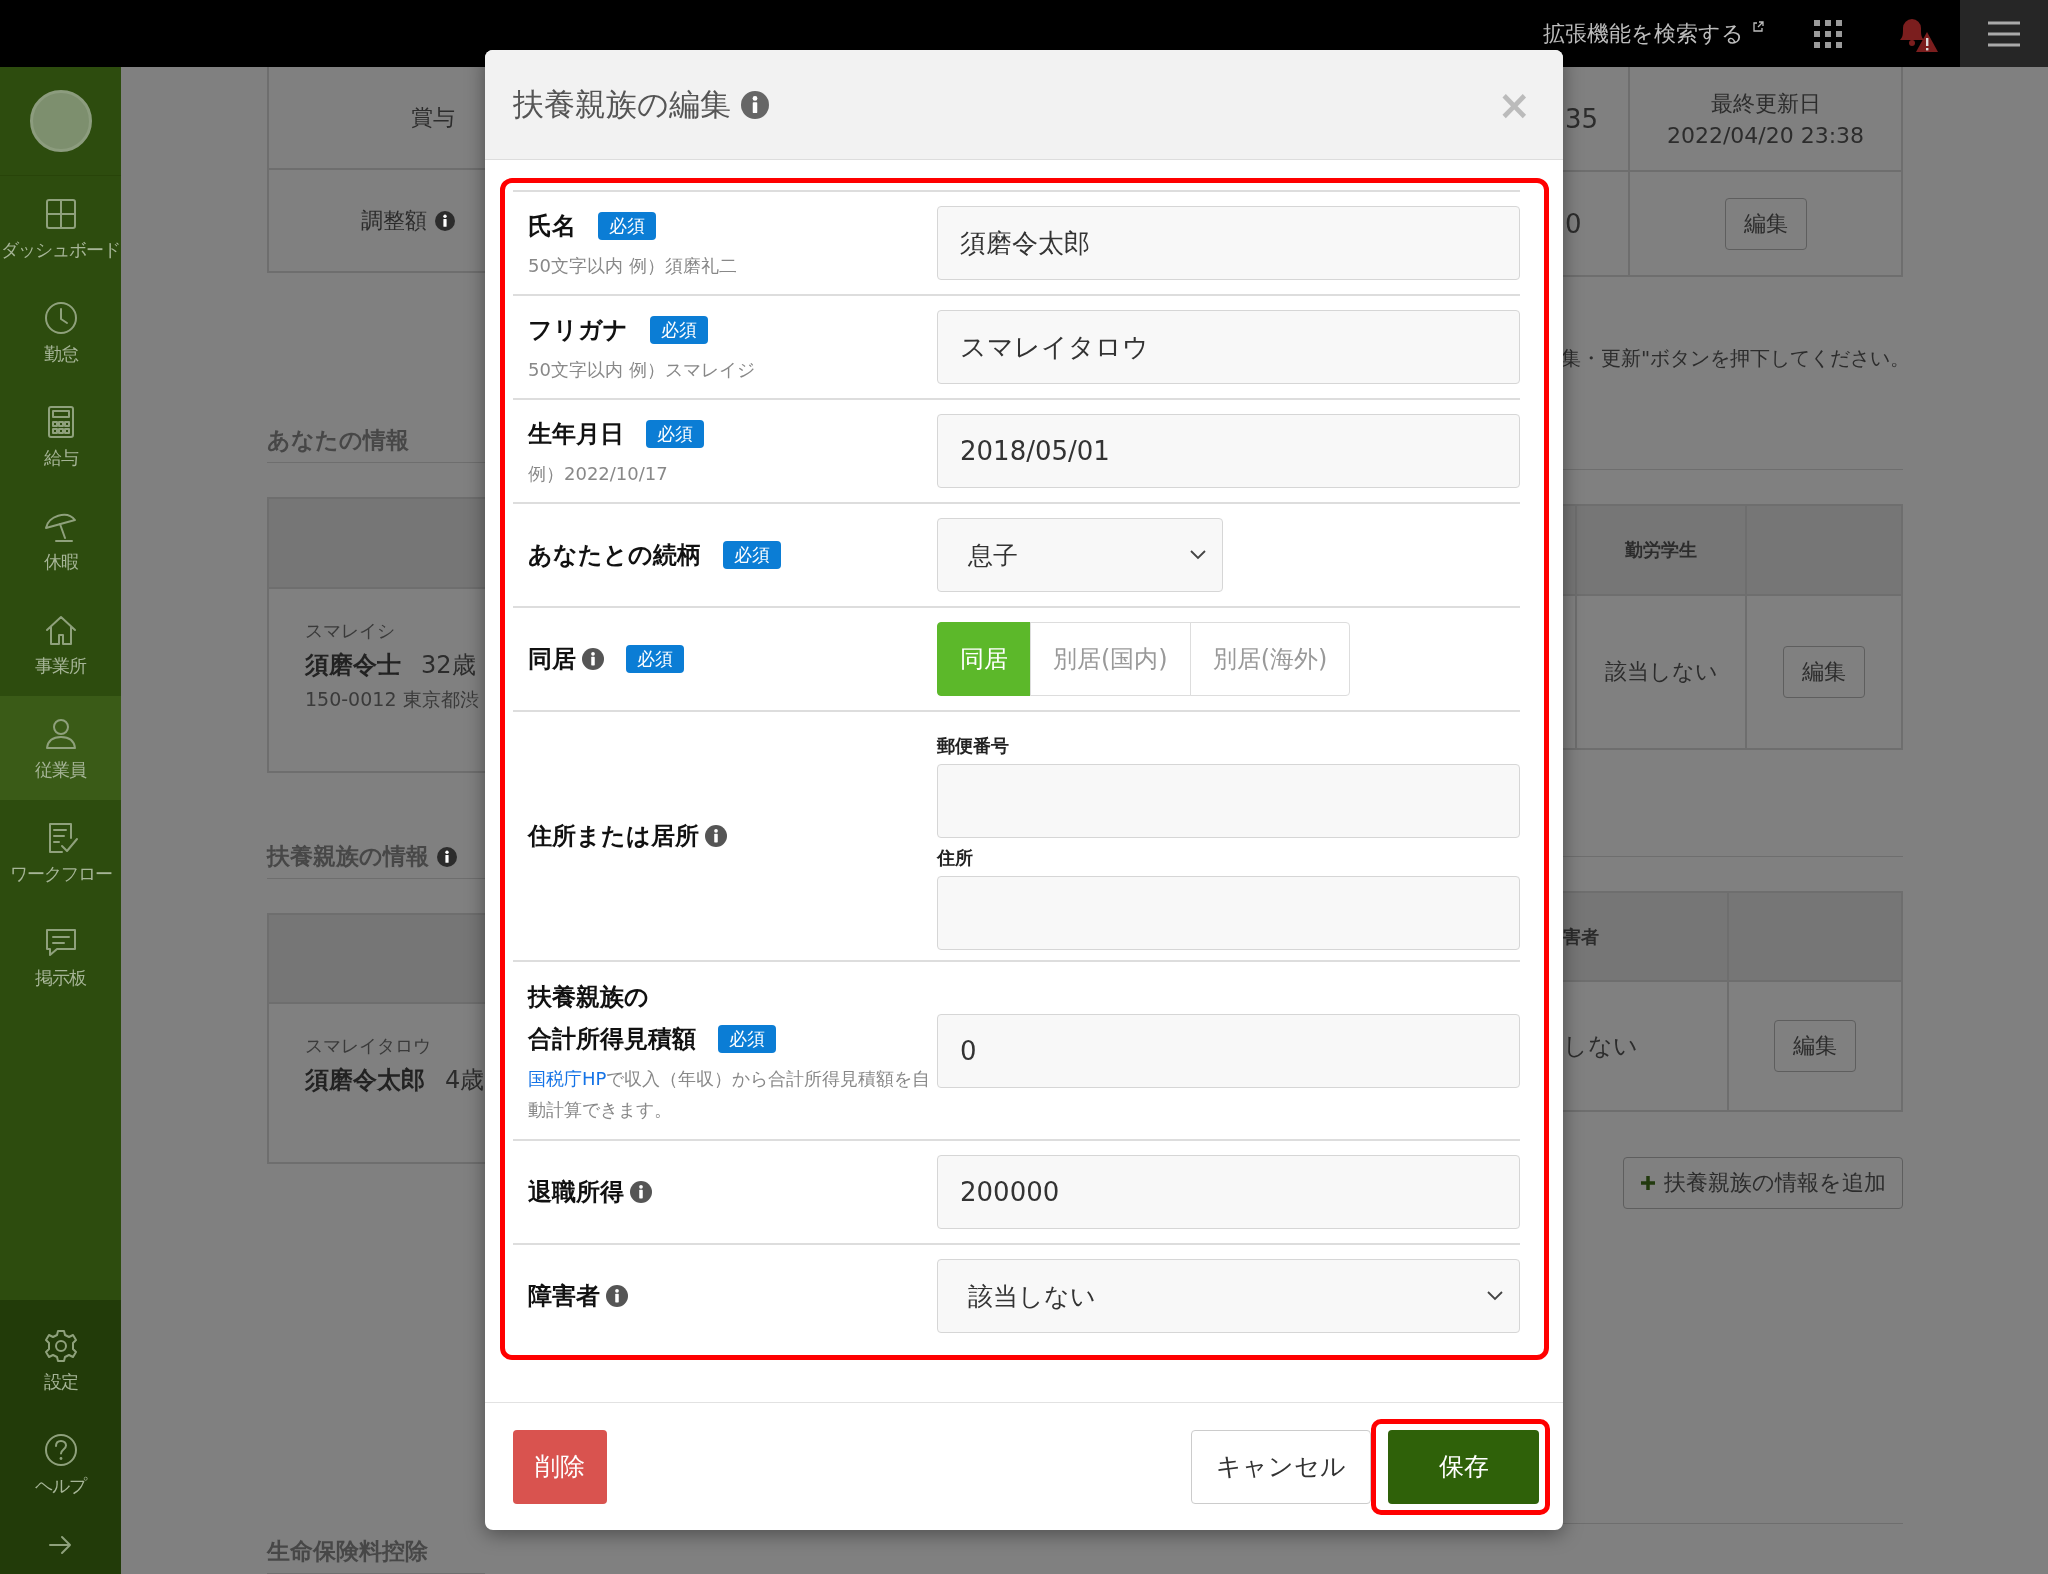 The height and width of the screenshot is (1574, 2048). What do you see at coordinates (60, 1464) in the screenshot?
I see `sidebar-item: ヘルプ` at bounding box center [60, 1464].